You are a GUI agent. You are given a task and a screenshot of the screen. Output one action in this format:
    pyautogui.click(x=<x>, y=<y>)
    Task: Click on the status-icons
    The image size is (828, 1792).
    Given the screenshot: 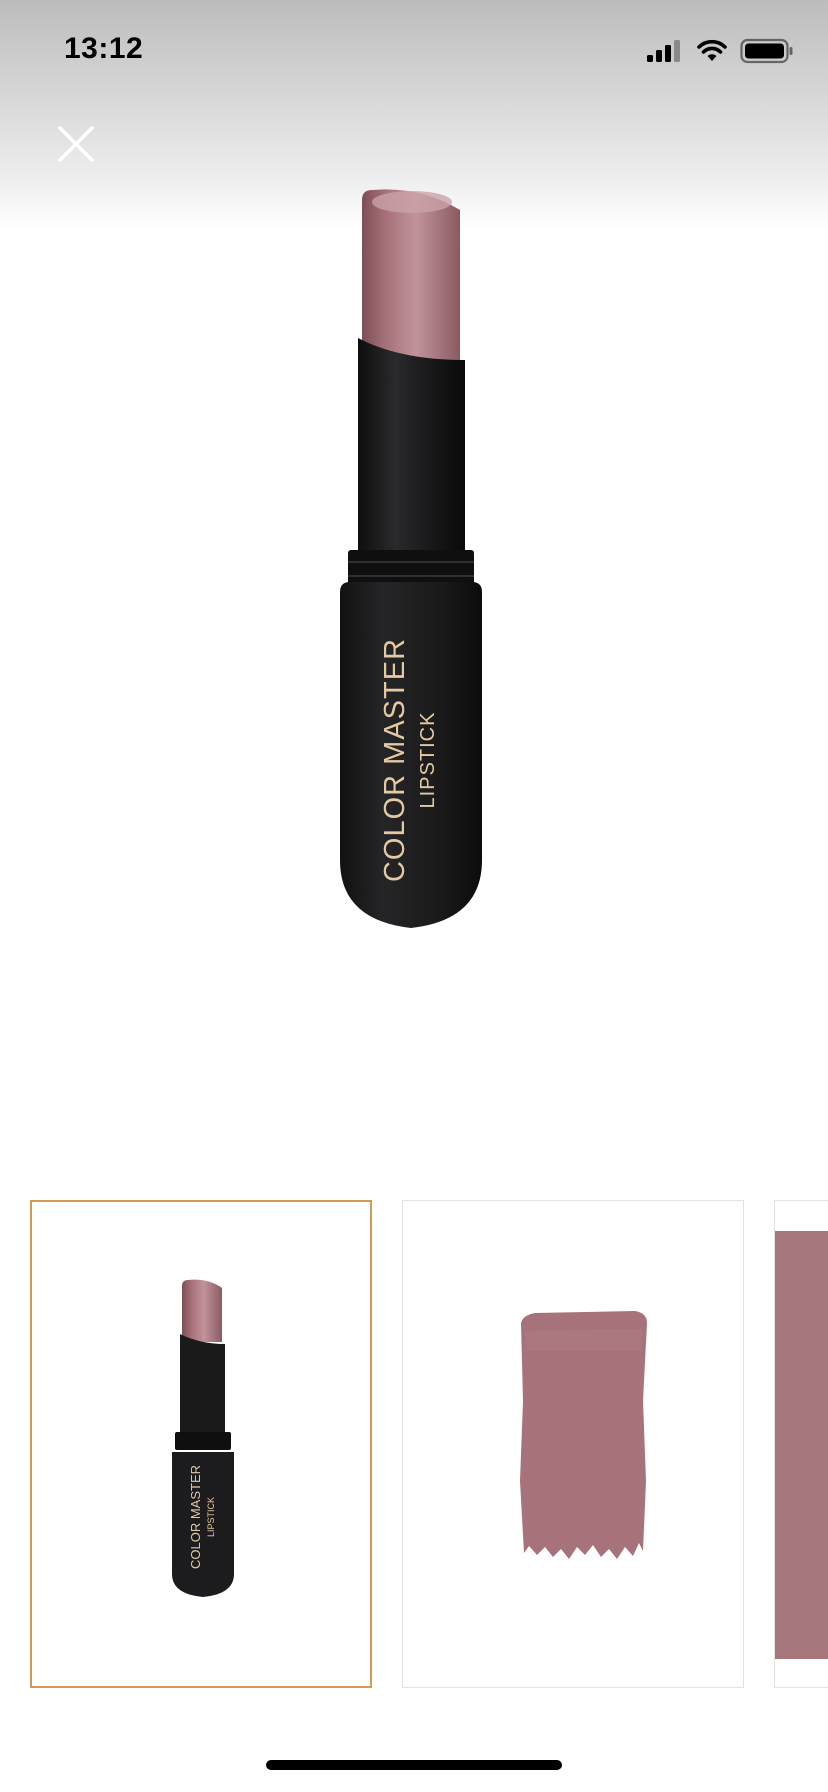 What is the action you would take?
    pyautogui.click(x=720, y=51)
    